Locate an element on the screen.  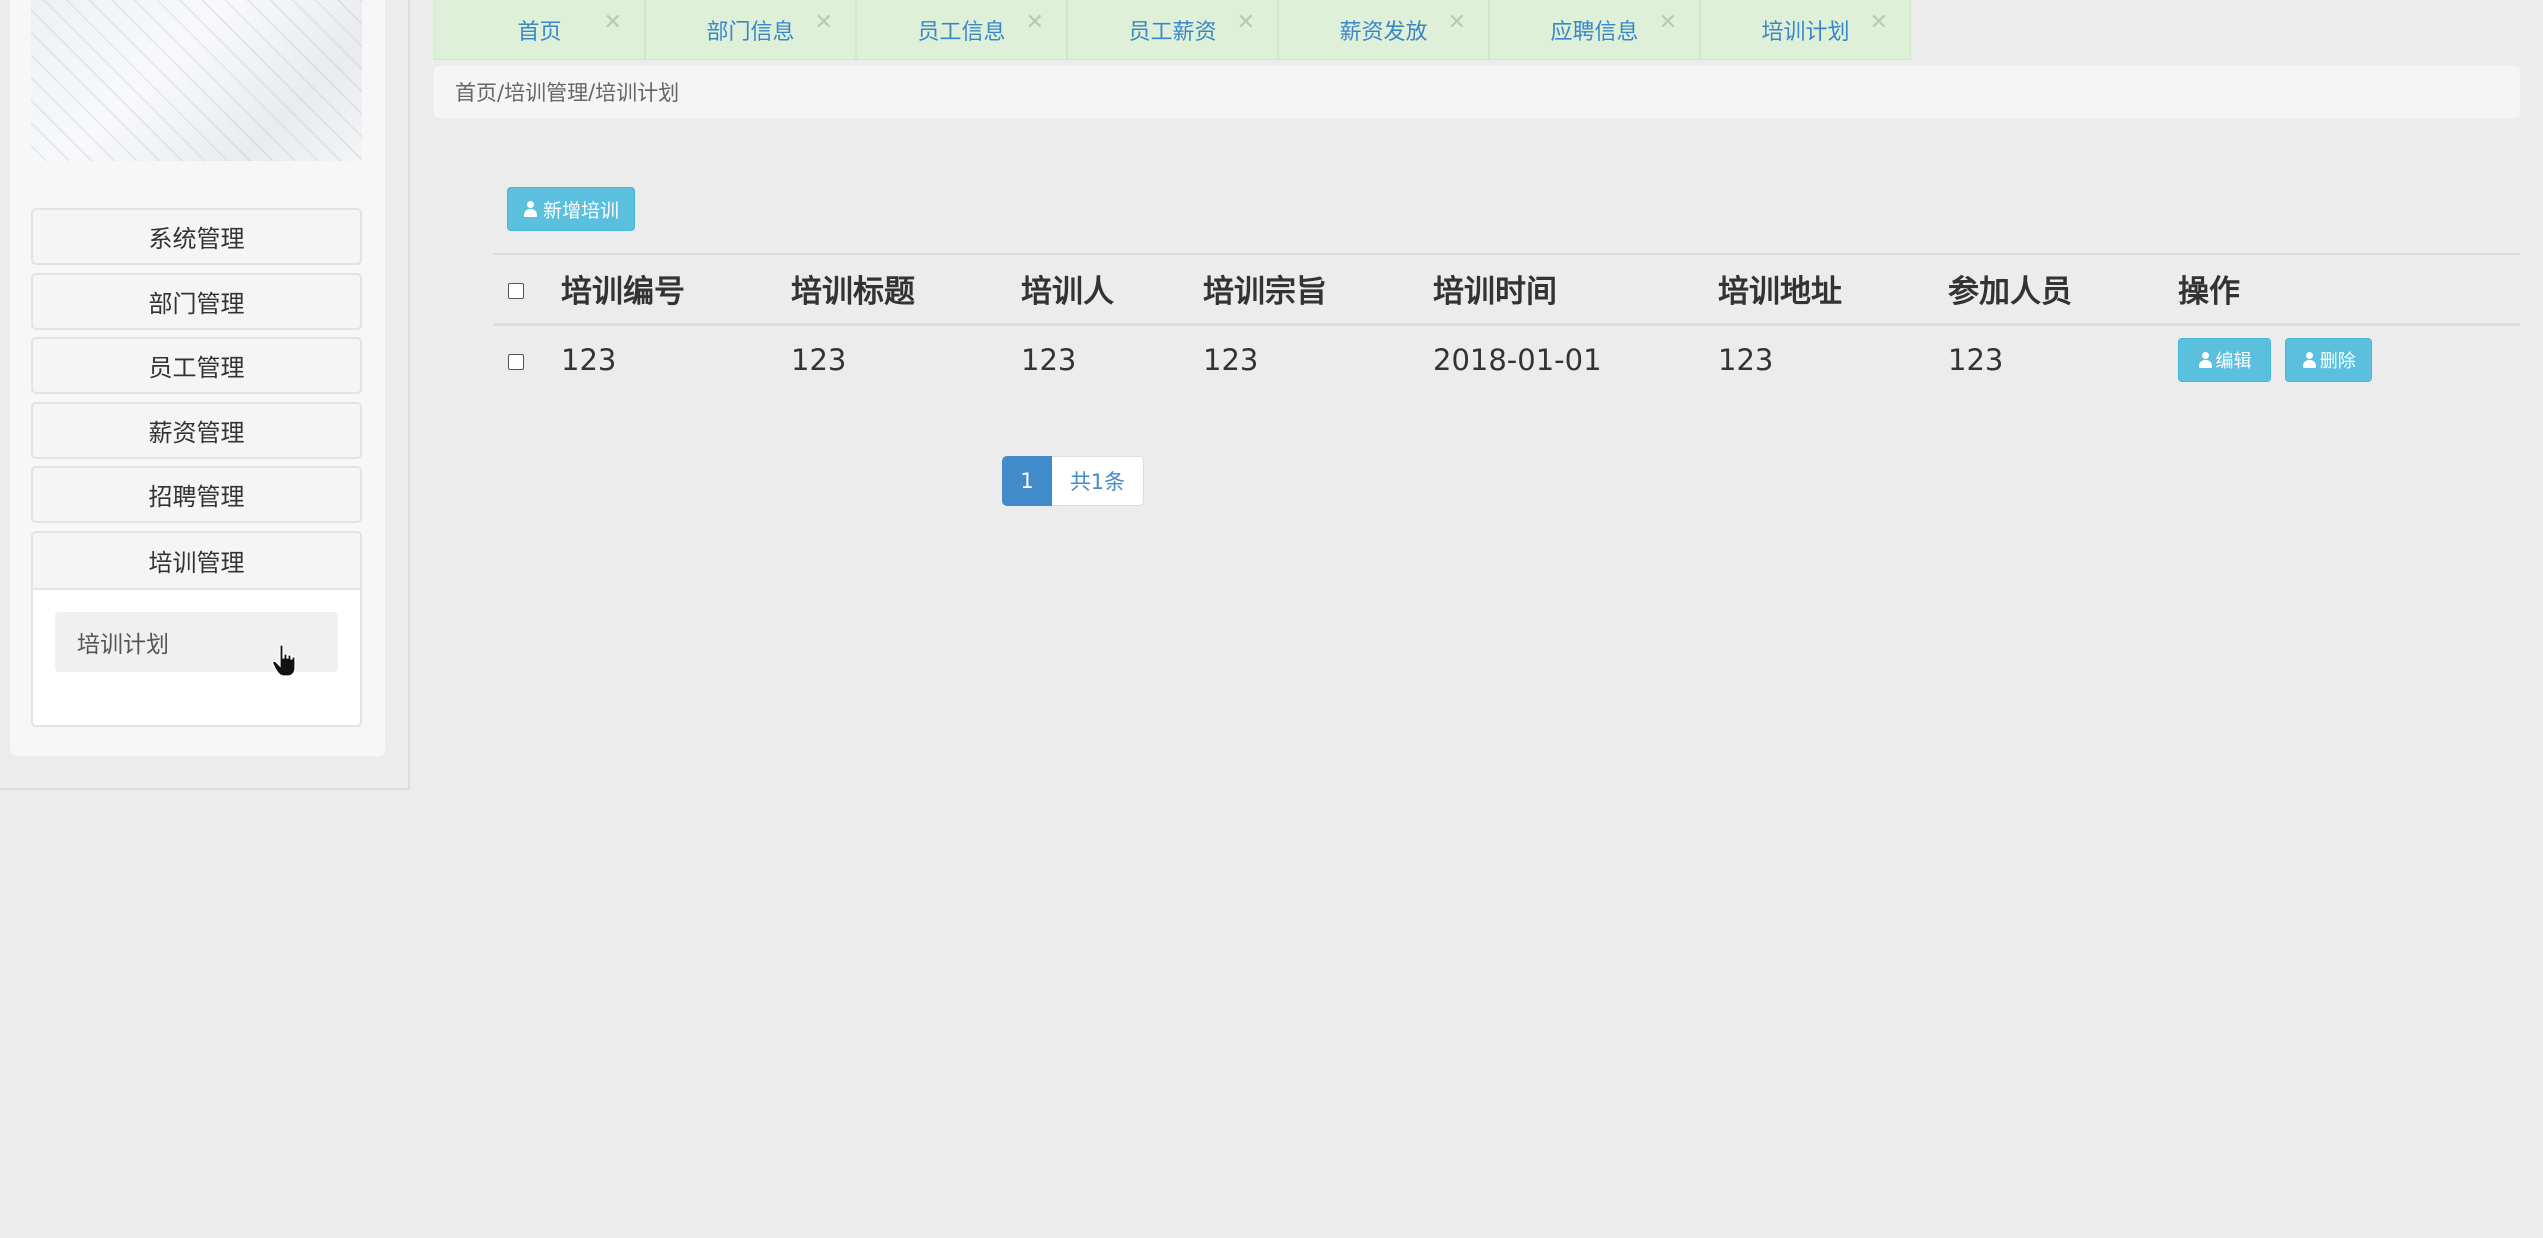
header-participants: 参加人员 is located at coordinates (2010, 292).